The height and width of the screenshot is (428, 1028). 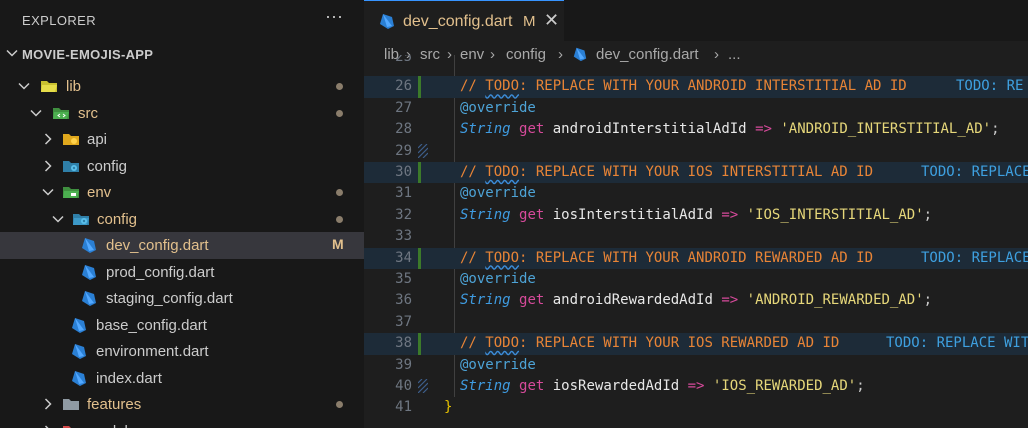 What do you see at coordinates (403, 60) in the screenshot?
I see `line-number: 25` at bounding box center [403, 60].